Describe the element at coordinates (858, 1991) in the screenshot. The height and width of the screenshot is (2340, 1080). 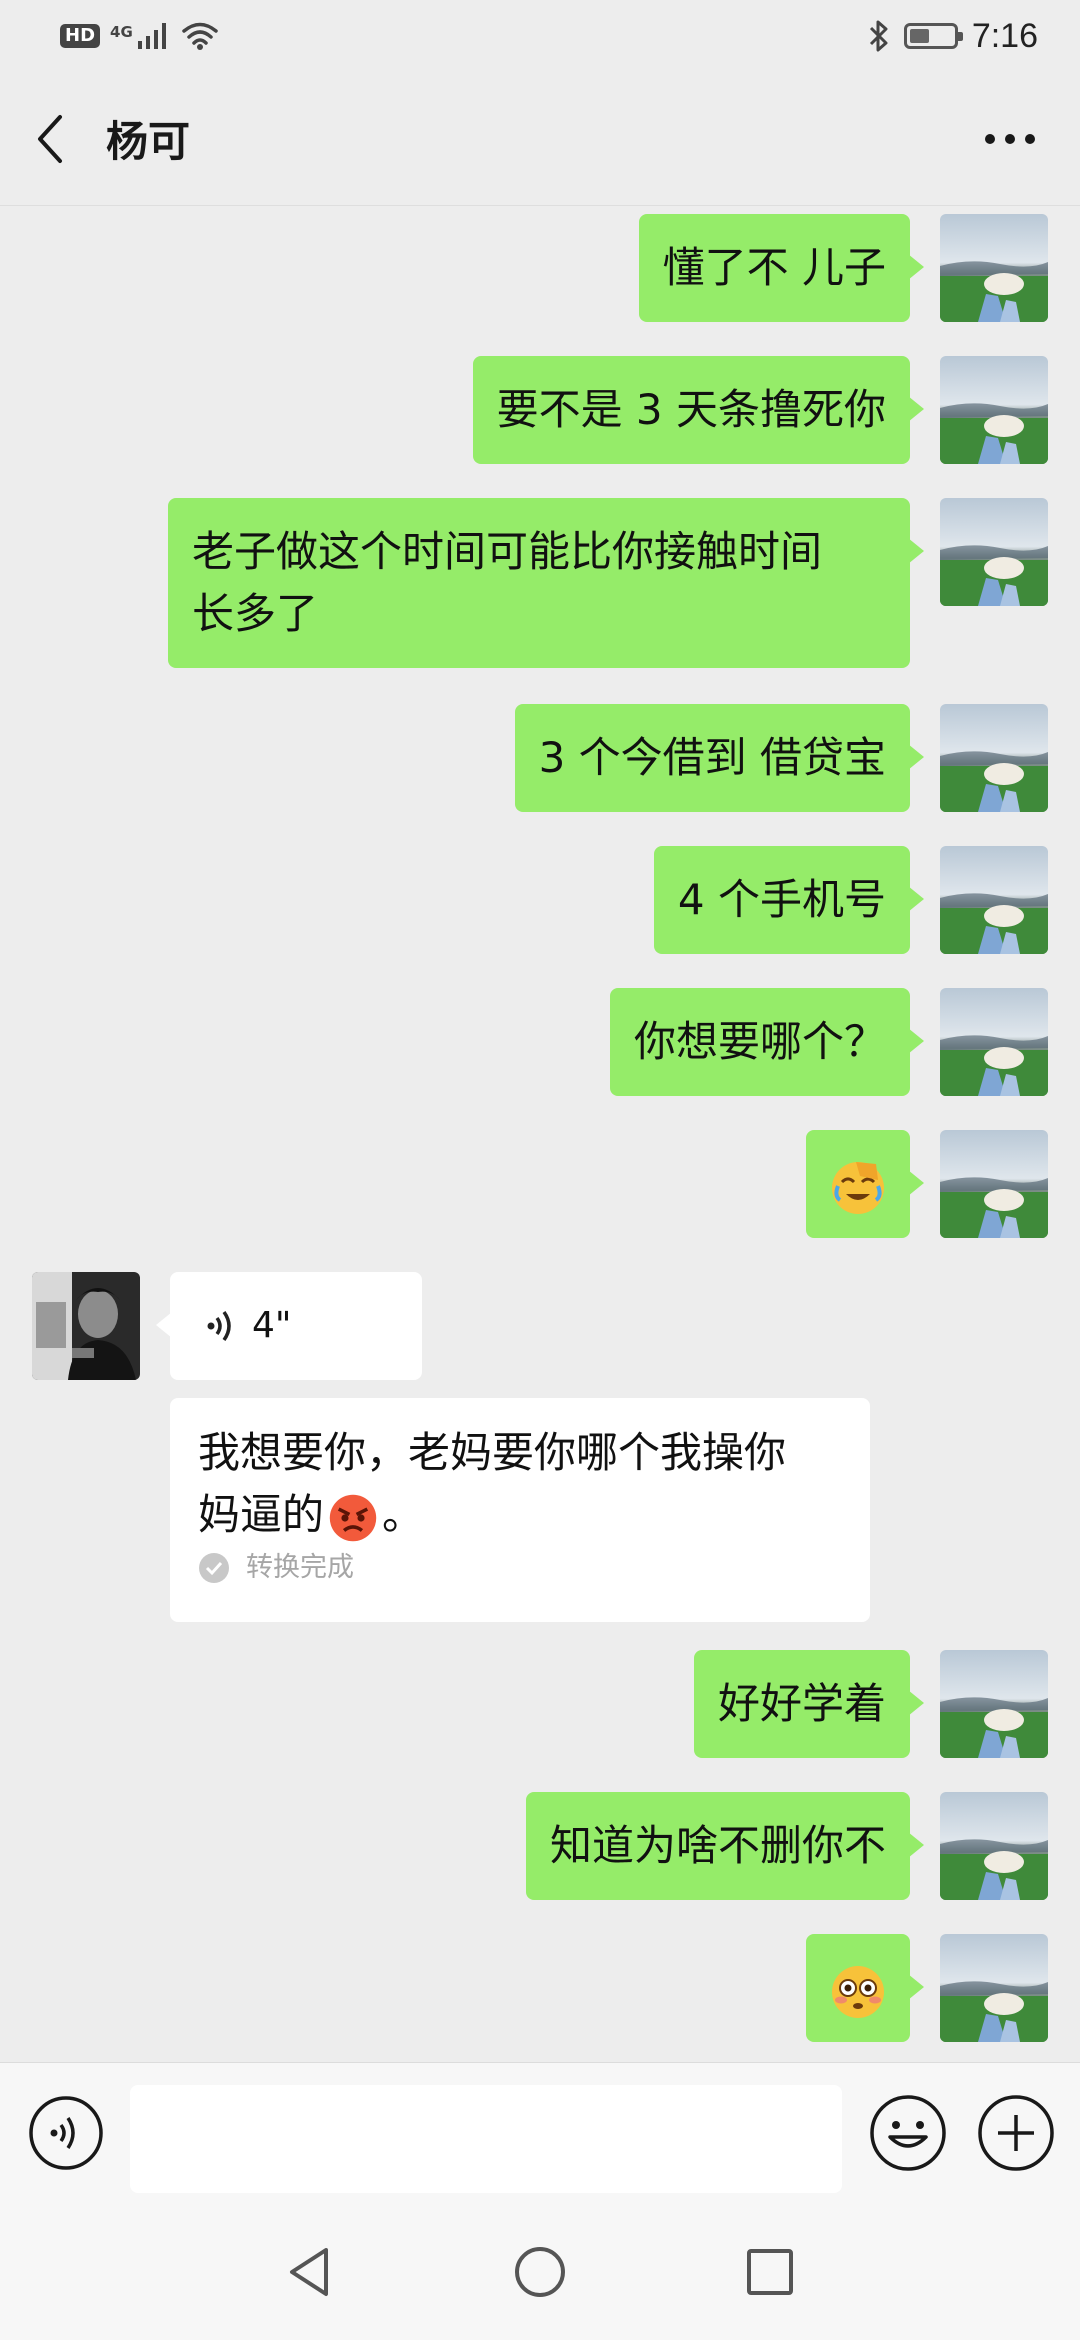
I see `flushed-face-icon` at that location.